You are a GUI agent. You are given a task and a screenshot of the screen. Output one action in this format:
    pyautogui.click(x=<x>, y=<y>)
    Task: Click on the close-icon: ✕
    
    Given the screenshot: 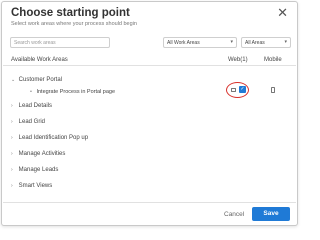 What is the action you would take?
    pyautogui.click(x=282, y=12)
    